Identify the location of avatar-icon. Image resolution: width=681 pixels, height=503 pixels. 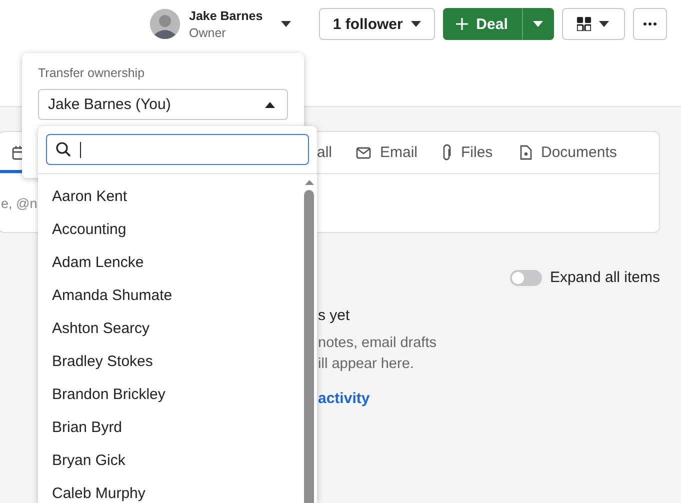
(165, 24).